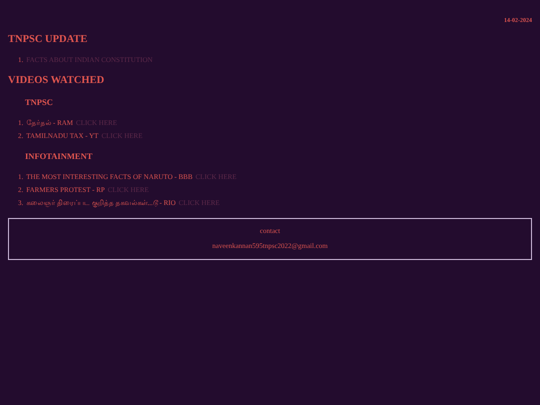 This screenshot has width=540, height=405. I want to click on section-heading: VIDEOS WATCHED, so click(57, 80).